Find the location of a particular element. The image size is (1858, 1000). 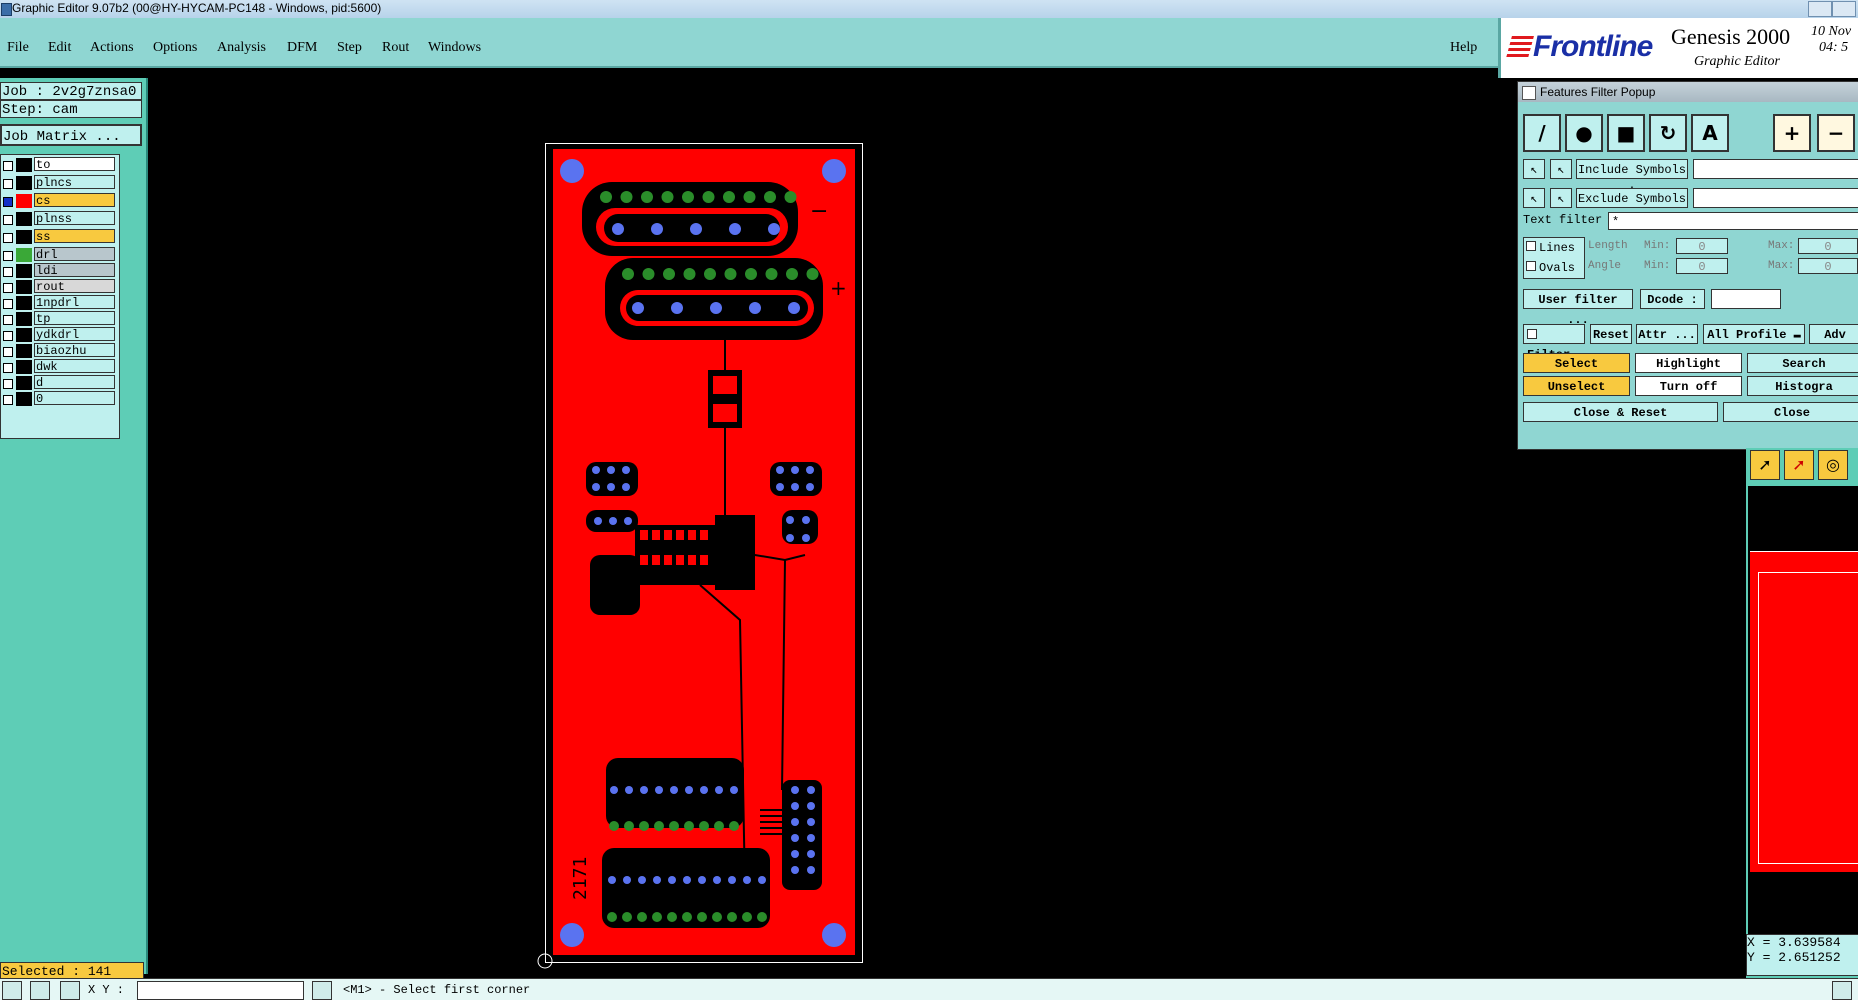

reset-button: Reset is located at coordinates (1611, 334).